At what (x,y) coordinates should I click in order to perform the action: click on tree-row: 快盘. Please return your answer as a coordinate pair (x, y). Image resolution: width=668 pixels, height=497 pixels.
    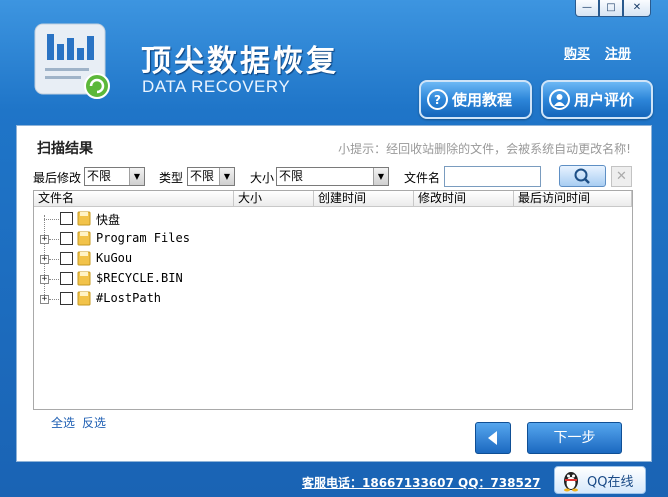
    Looking at the image, I should click on (333, 219).